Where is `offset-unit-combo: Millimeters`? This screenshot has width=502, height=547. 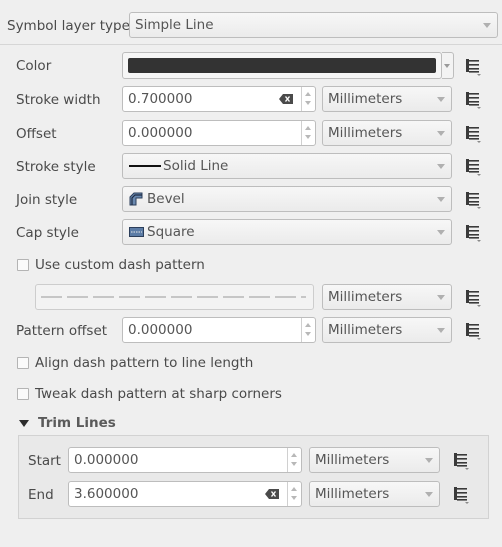
offset-unit-combo: Millimeters is located at coordinates (387, 133).